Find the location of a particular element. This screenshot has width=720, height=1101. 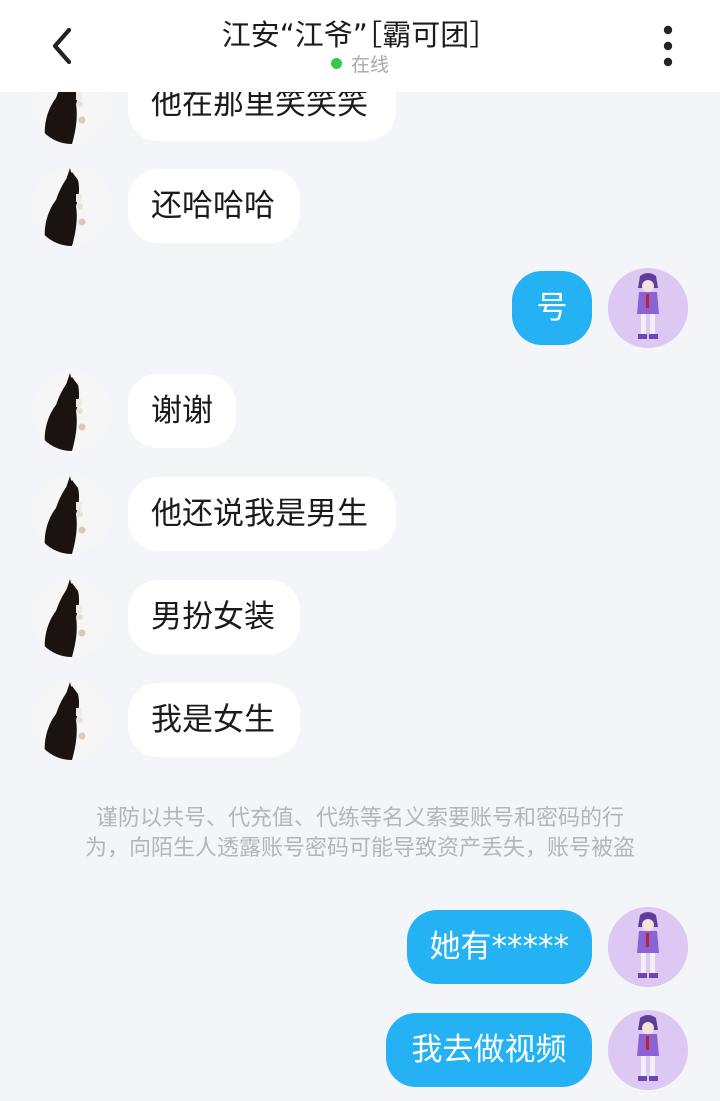

chat-title: 江安“江爷”［霸可团］ is located at coordinates (360, 35).